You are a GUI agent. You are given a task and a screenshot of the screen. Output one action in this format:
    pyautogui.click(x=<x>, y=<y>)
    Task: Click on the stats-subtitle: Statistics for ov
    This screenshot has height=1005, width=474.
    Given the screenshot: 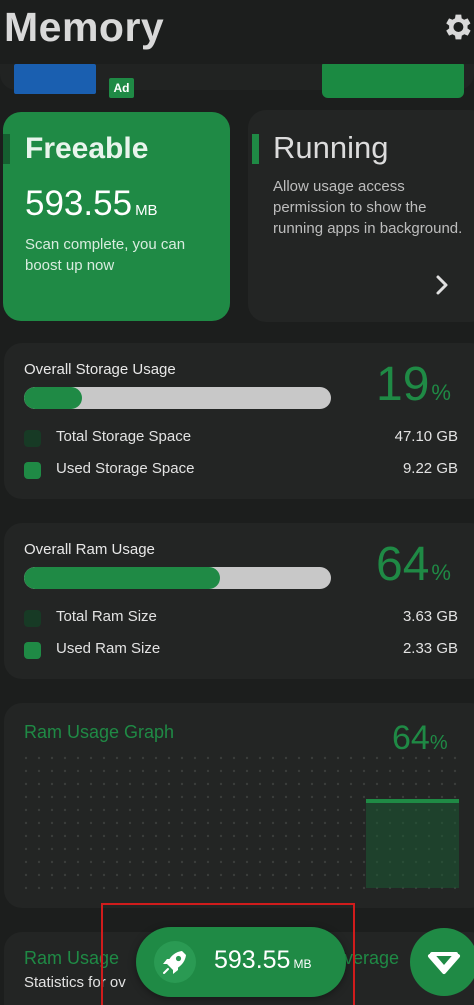 What is the action you would take?
    pyautogui.click(x=75, y=982)
    